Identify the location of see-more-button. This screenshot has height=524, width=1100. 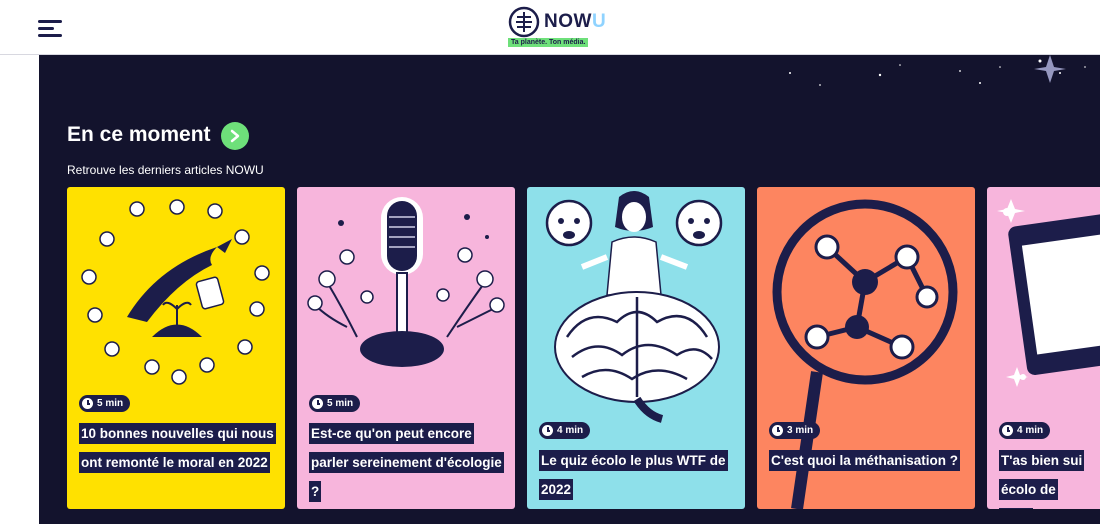
(235, 136).